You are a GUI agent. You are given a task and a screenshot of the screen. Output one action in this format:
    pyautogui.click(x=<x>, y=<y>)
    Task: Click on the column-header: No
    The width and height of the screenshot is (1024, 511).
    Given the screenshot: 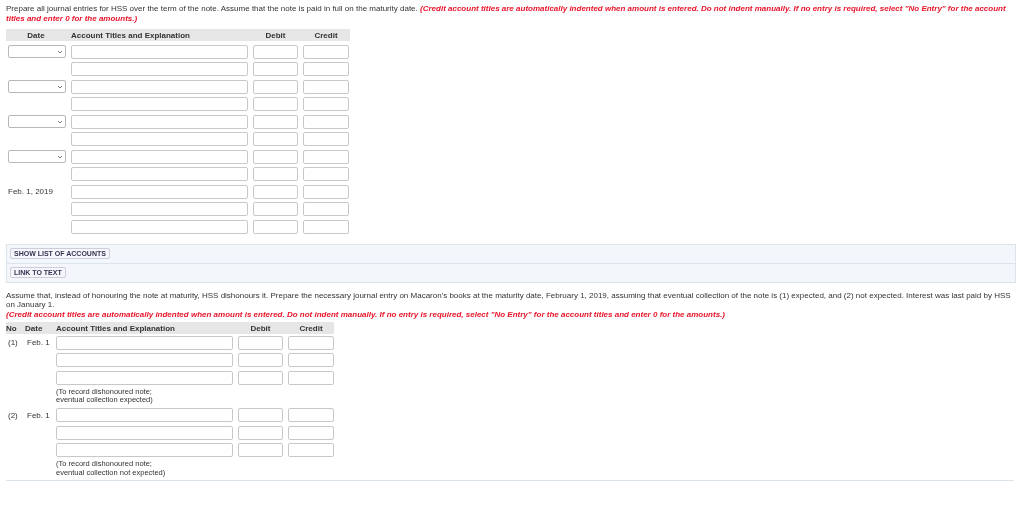 What is the action you would take?
    pyautogui.click(x=12, y=328)
    